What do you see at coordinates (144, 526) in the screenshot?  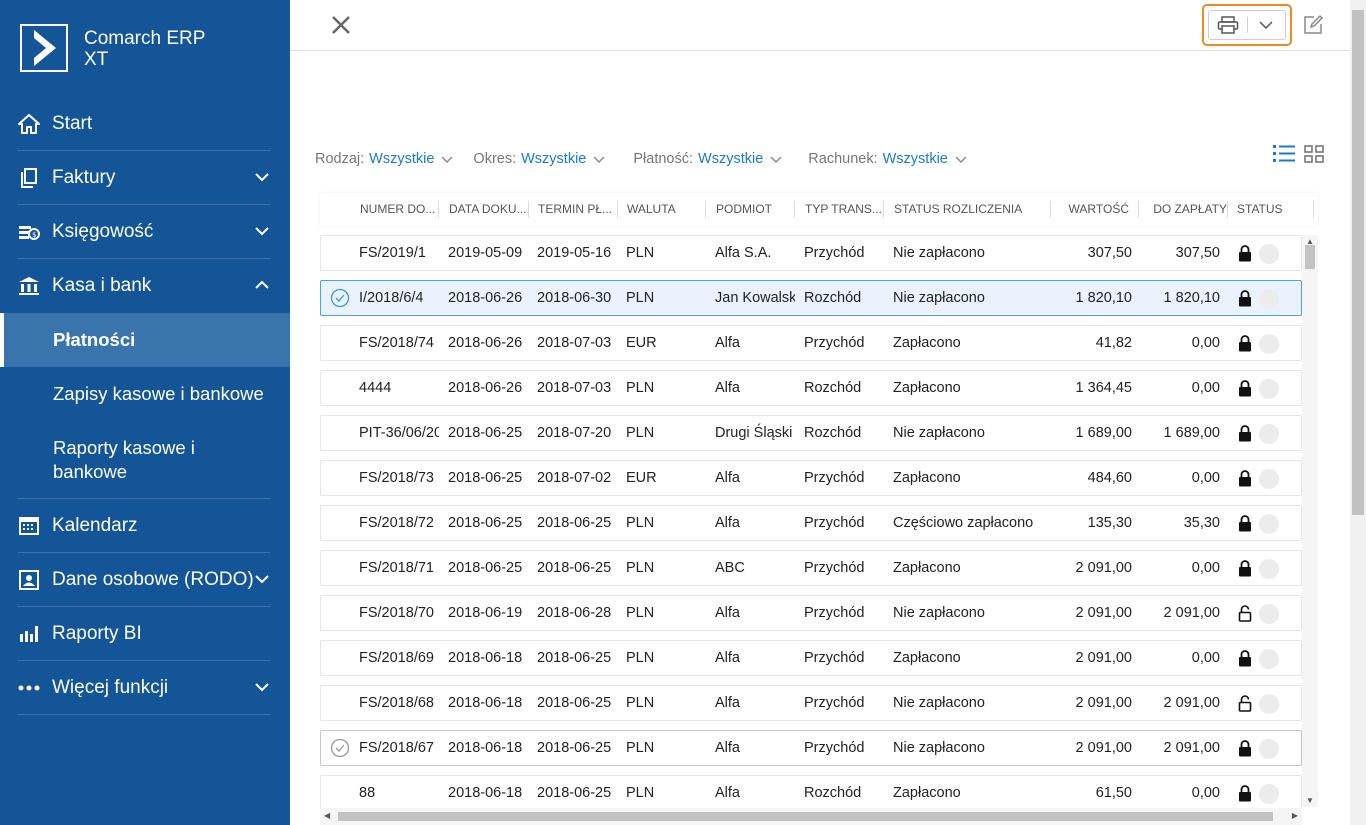 I see `sidebar-item-kalendarz: Kalendarz` at bounding box center [144, 526].